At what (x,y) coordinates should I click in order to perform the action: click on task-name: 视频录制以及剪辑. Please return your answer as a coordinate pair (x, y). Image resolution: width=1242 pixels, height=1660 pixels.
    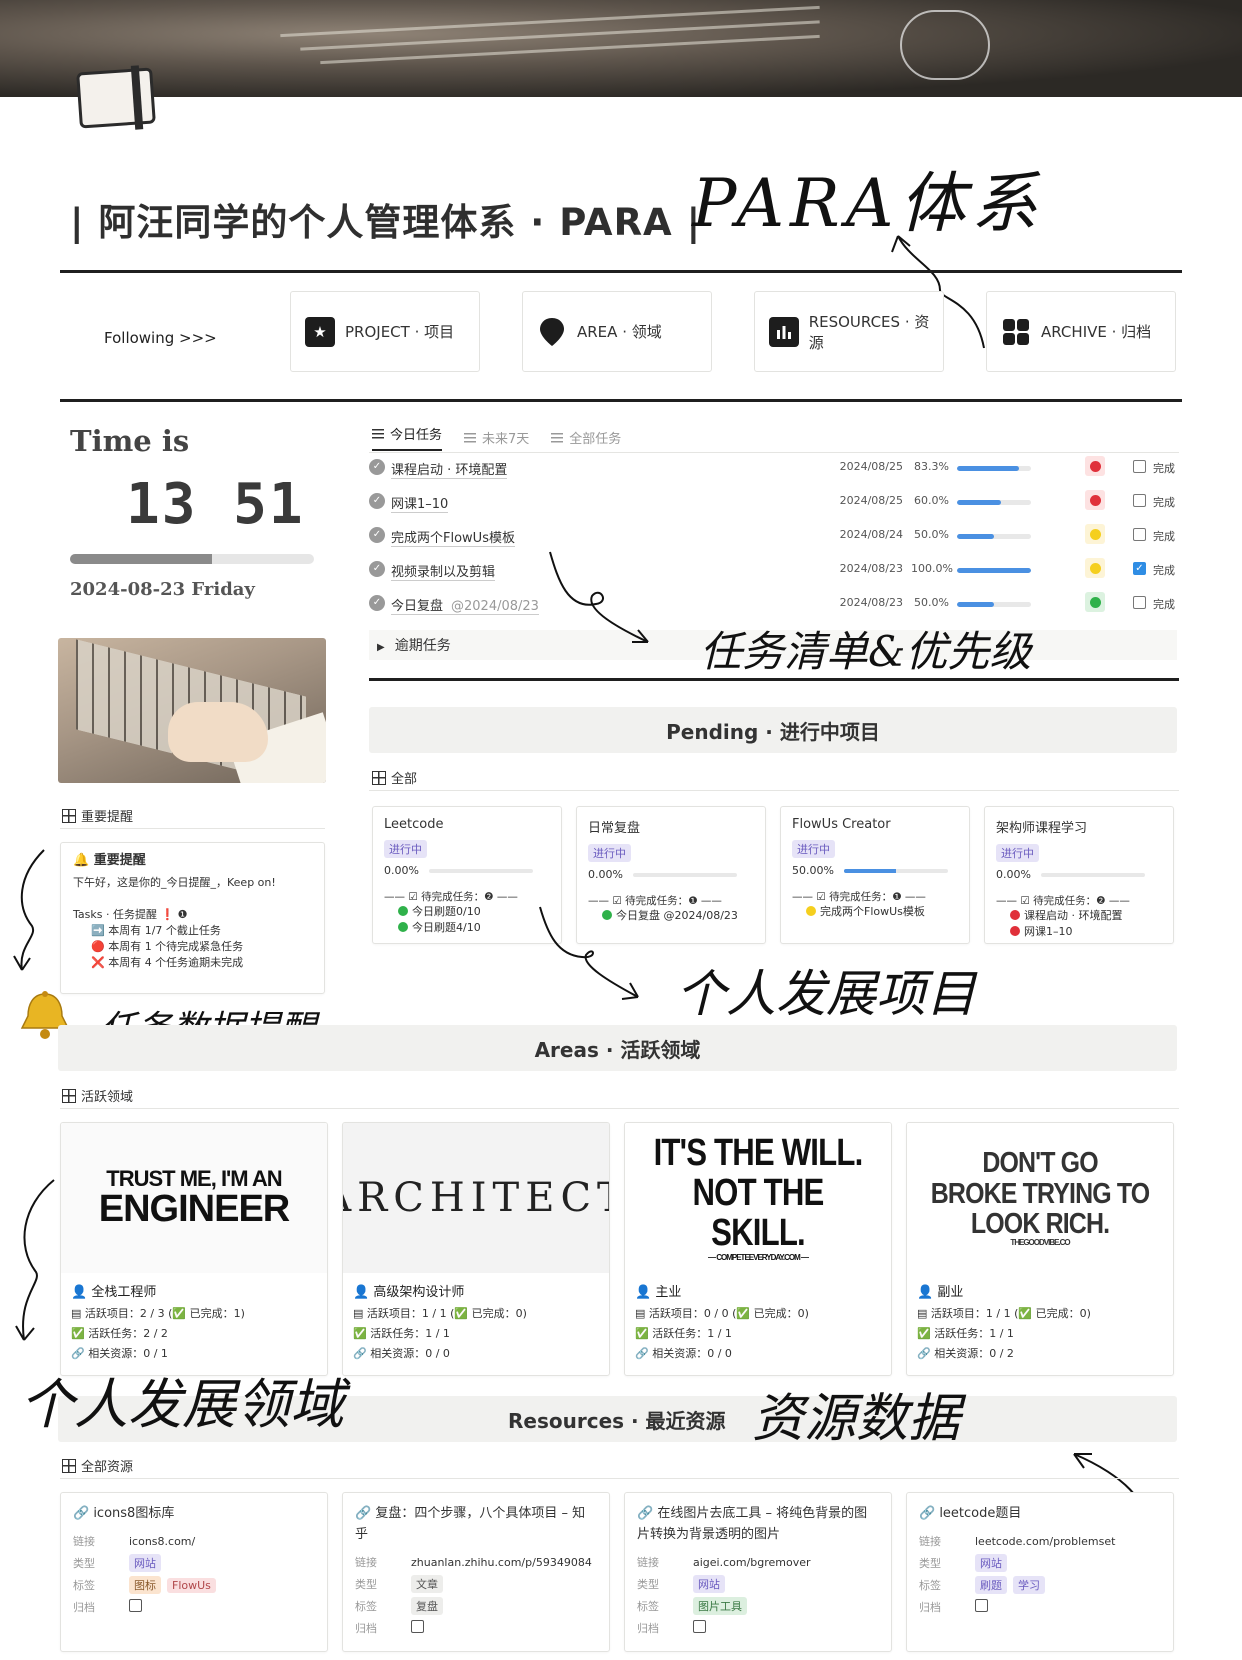
    Looking at the image, I should click on (443, 571).